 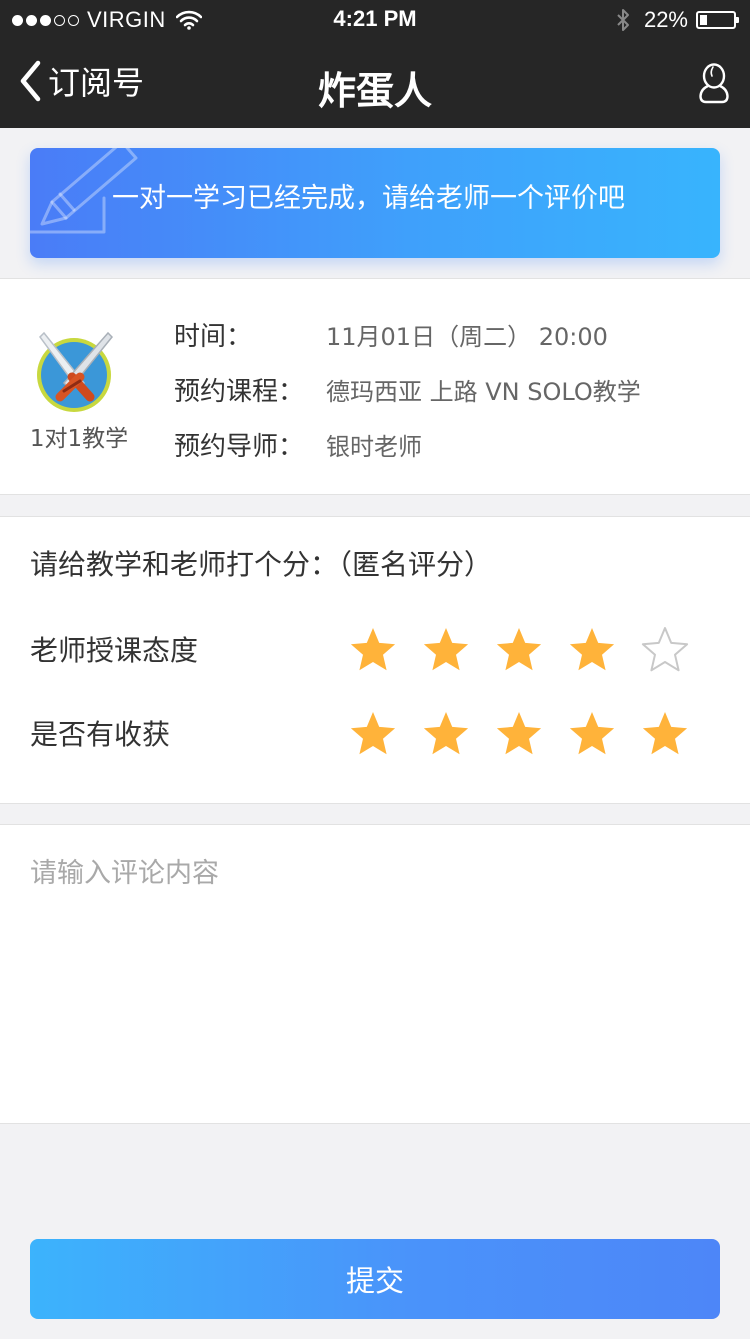 I want to click on course-type-label: 1对1教学, so click(x=79, y=439).